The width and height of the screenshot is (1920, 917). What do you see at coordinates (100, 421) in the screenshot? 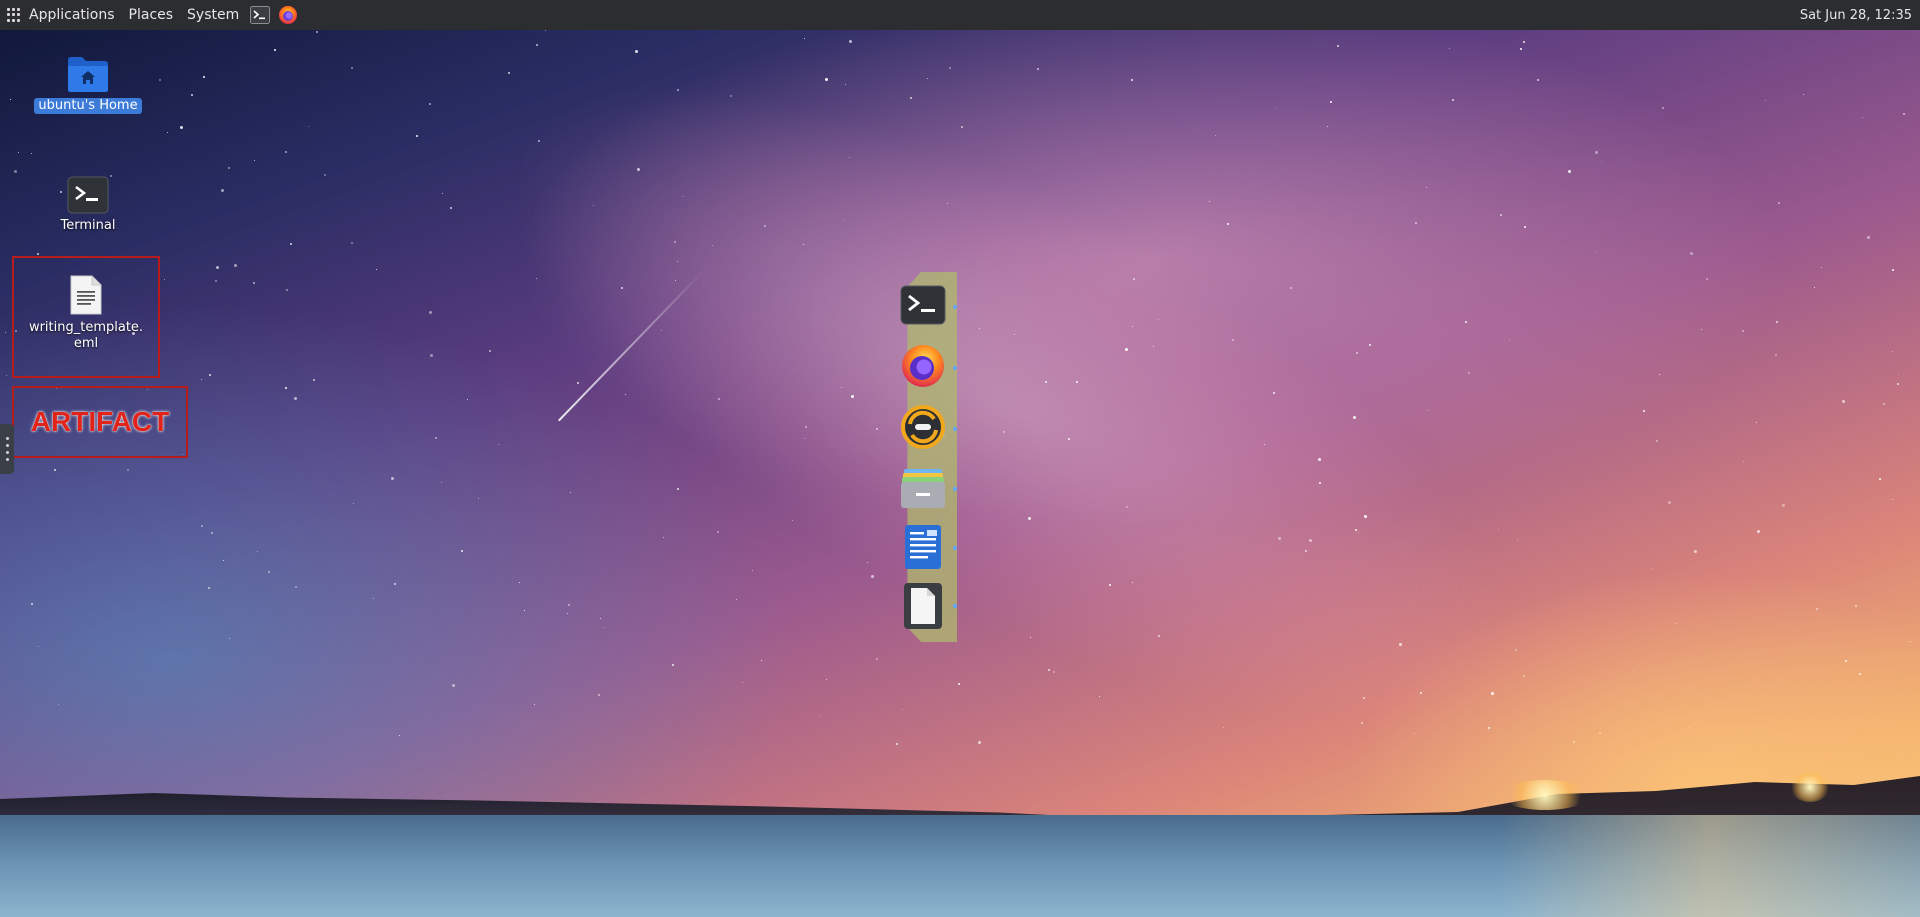
I see `artifact-text: ARTIFACT` at bounding box center [100, 421].